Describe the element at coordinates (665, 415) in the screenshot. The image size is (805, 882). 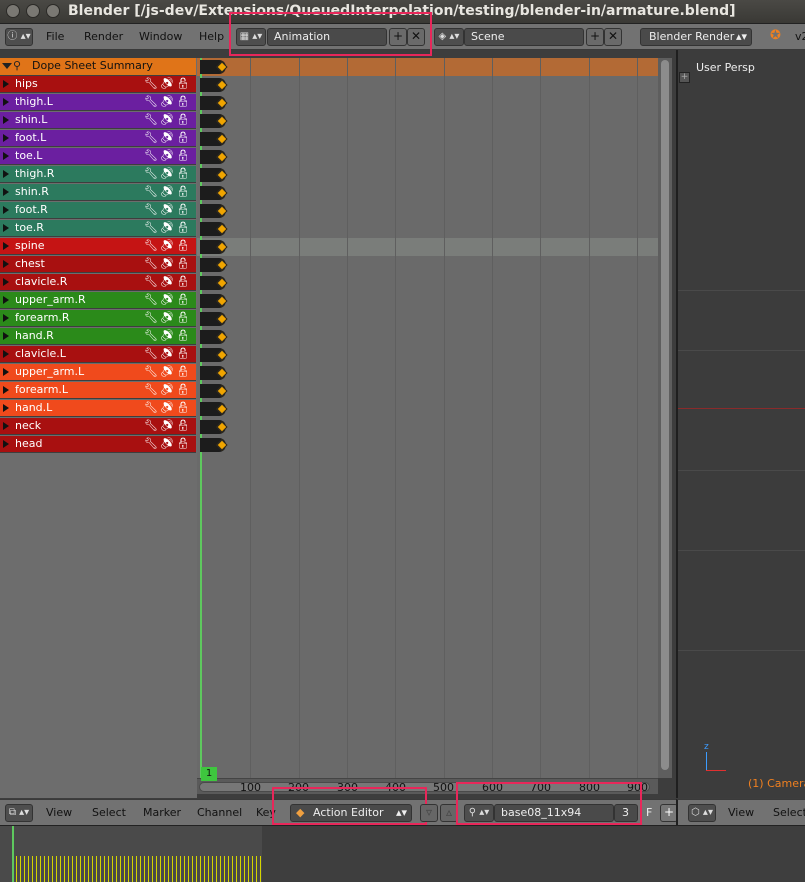
I see `scrollbar-thumb` at that location.